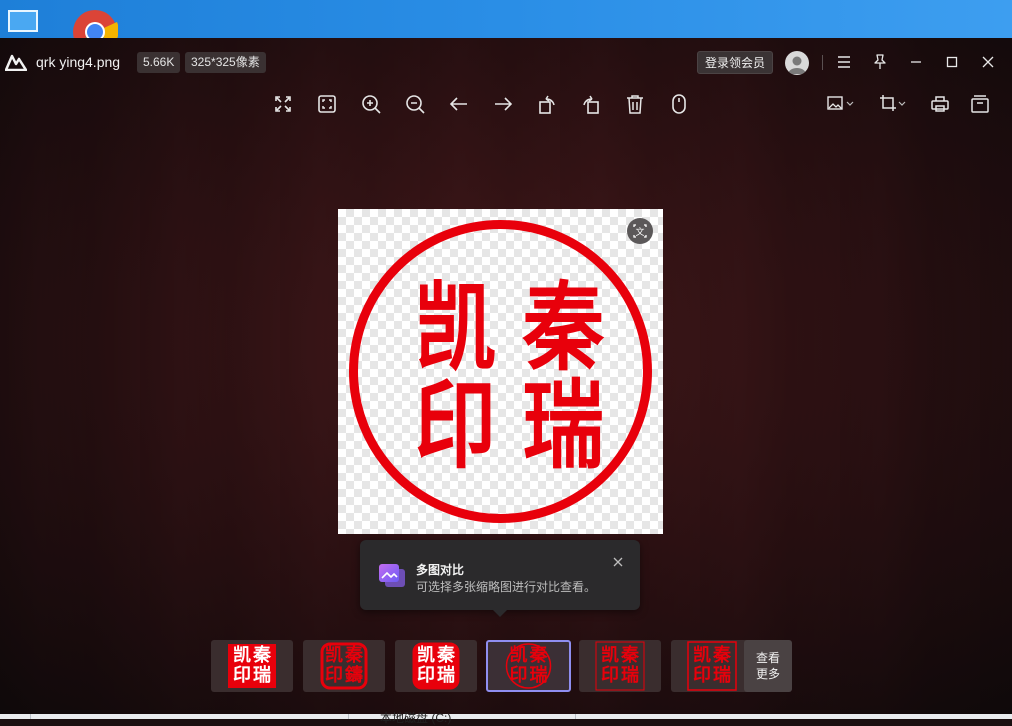  What do you see at coordinates (952, 62) in the screenshot?
I see `maximize-icon` at bounding box center [952, 62].